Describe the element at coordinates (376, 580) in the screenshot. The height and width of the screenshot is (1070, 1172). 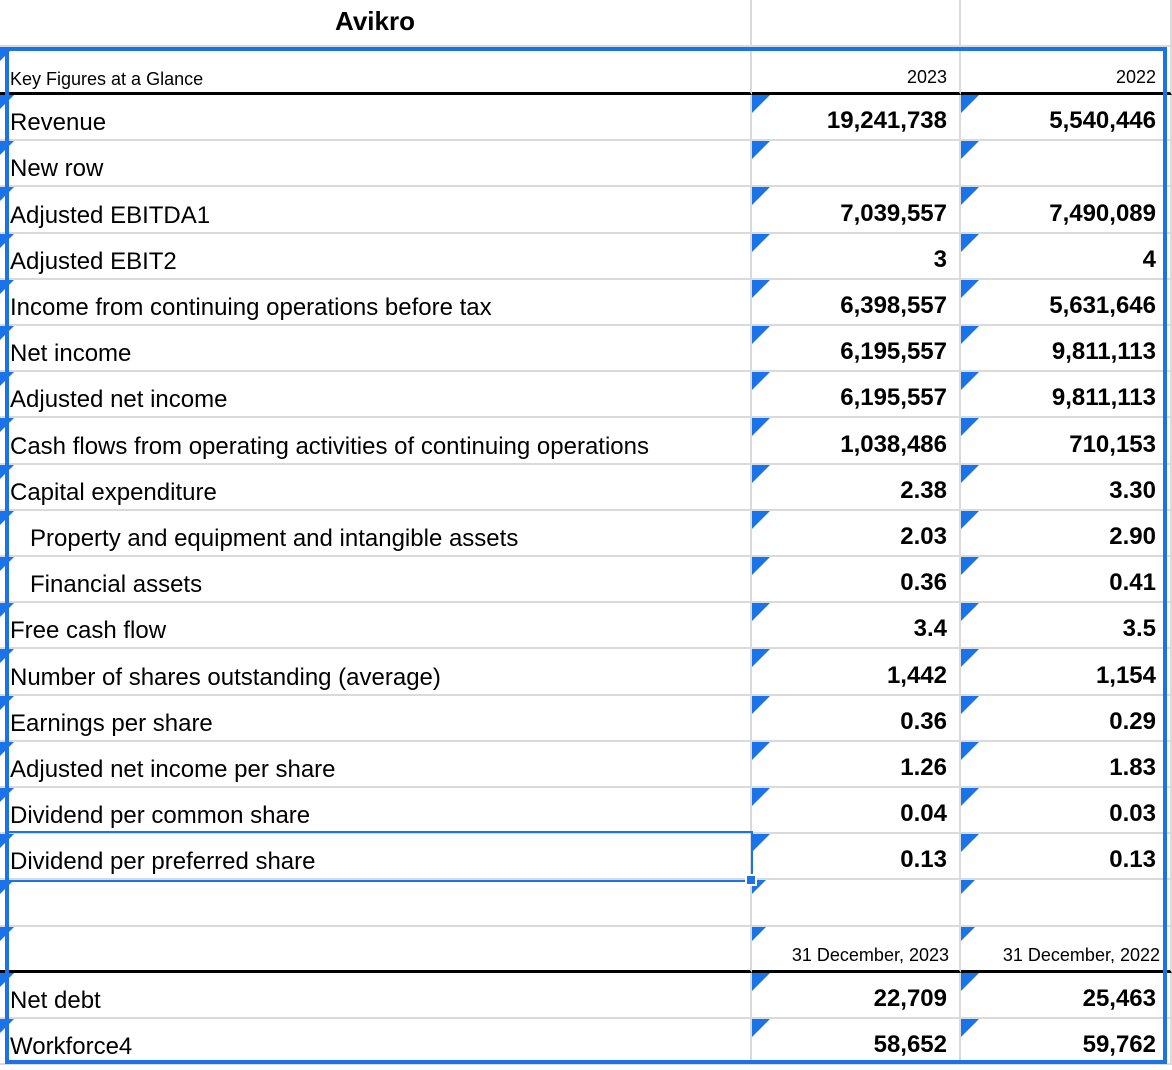
I see `row-label-cell: Financial assets` at that location.